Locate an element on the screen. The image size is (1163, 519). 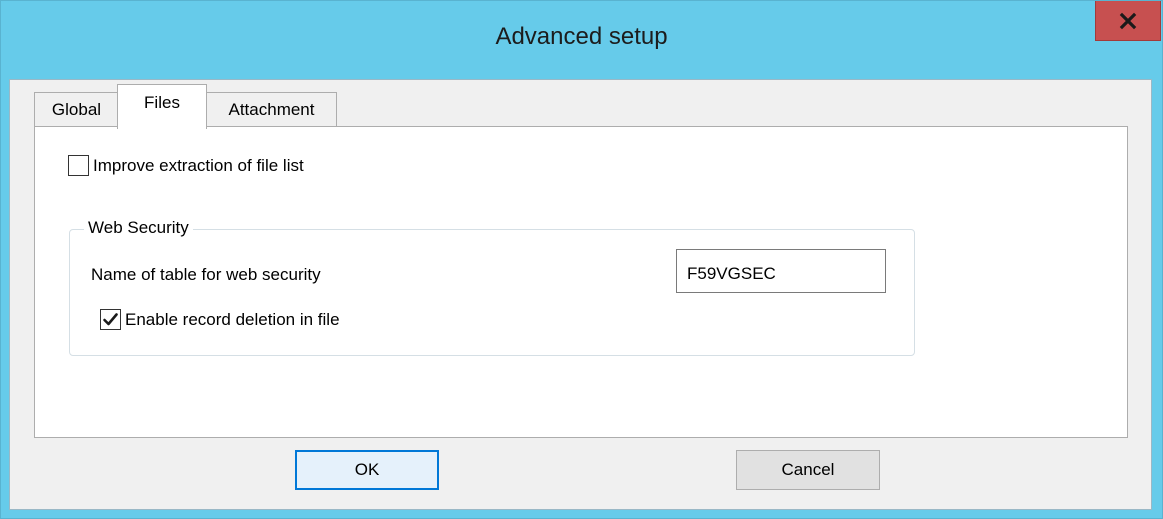
tab-label: Global is located at coordinates (76, 109).